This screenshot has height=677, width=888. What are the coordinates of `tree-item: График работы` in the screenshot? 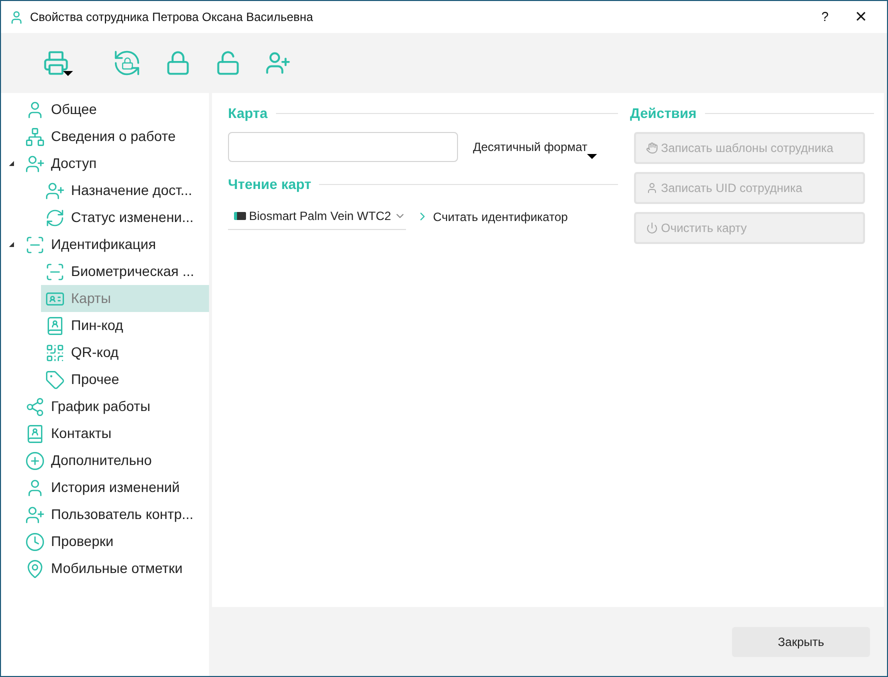 It's located at (115, 406).